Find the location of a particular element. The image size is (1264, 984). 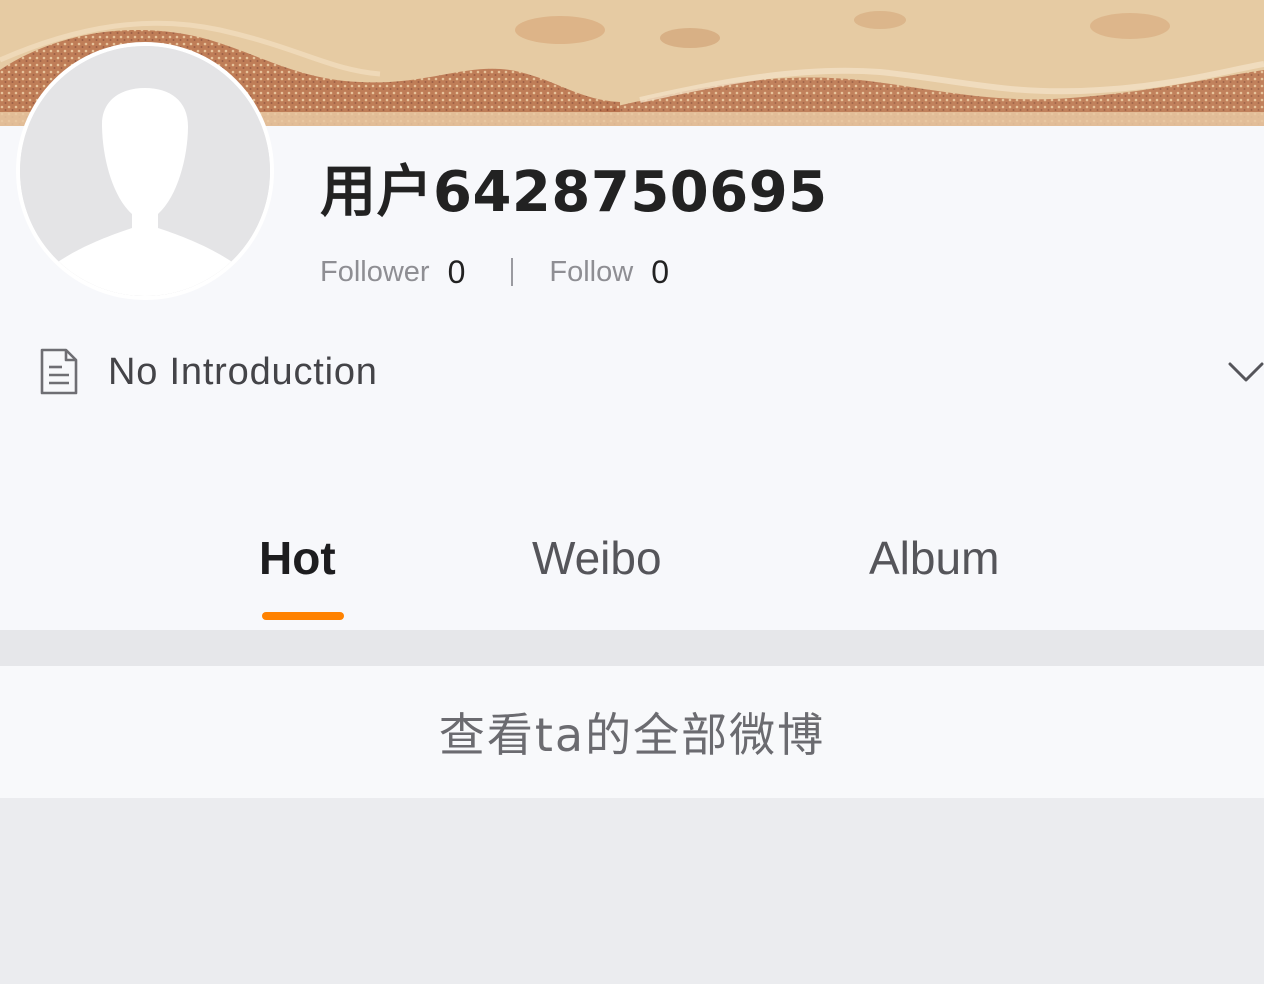

view-all-weibo-label: 查看ta的全部微博 is located at coordinates (632, 735).